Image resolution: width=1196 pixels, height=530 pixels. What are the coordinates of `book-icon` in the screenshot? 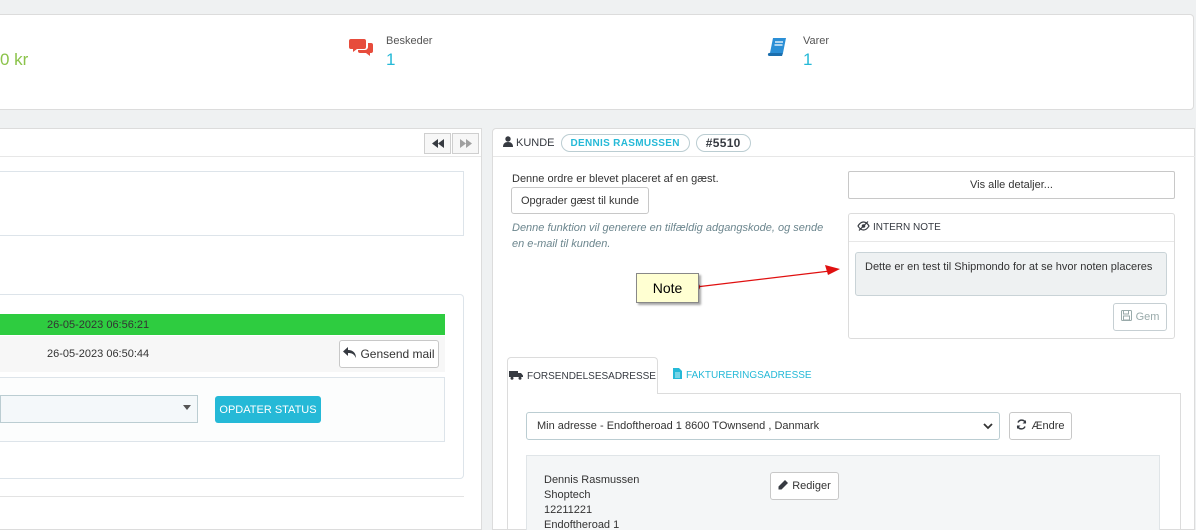 It's located at (778, 53).